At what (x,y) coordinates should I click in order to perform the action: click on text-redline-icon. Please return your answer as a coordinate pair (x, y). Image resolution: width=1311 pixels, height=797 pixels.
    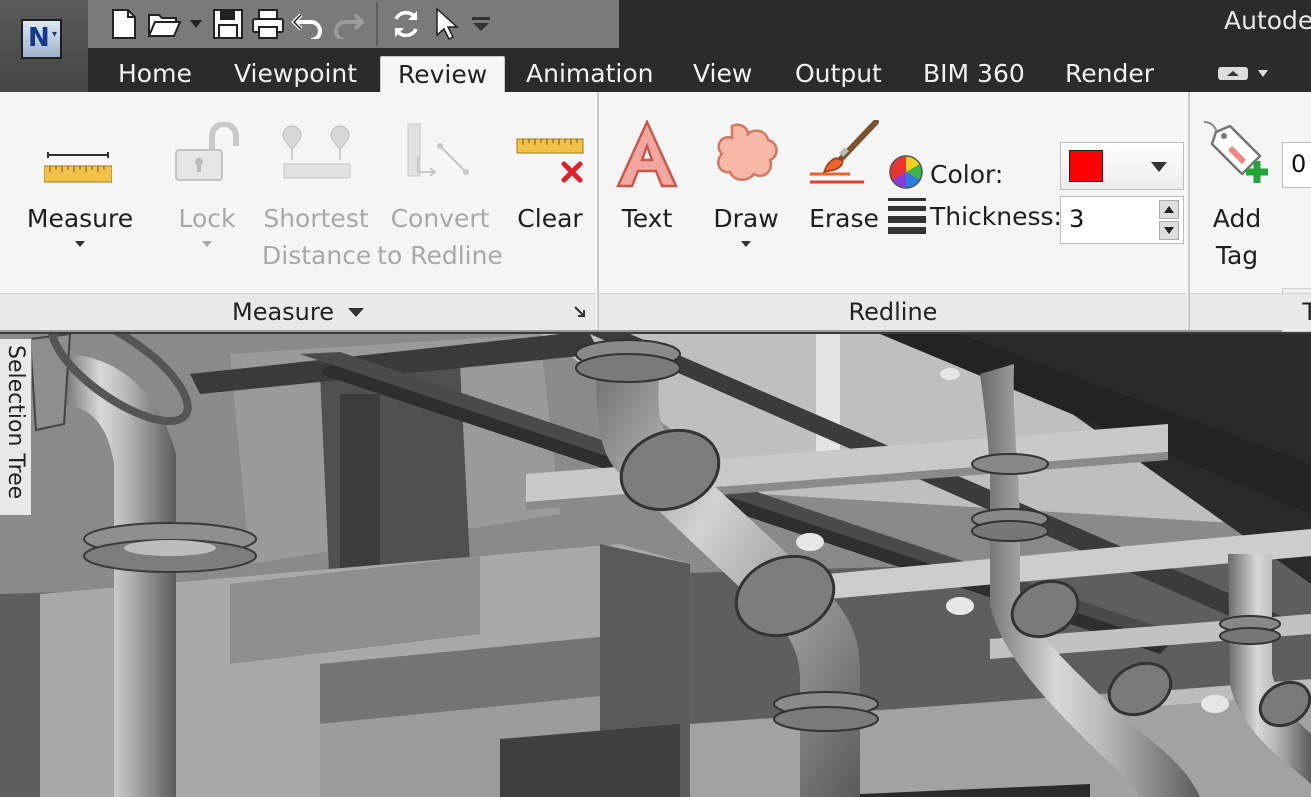
    Looking at the image, I should click on (647, 154).